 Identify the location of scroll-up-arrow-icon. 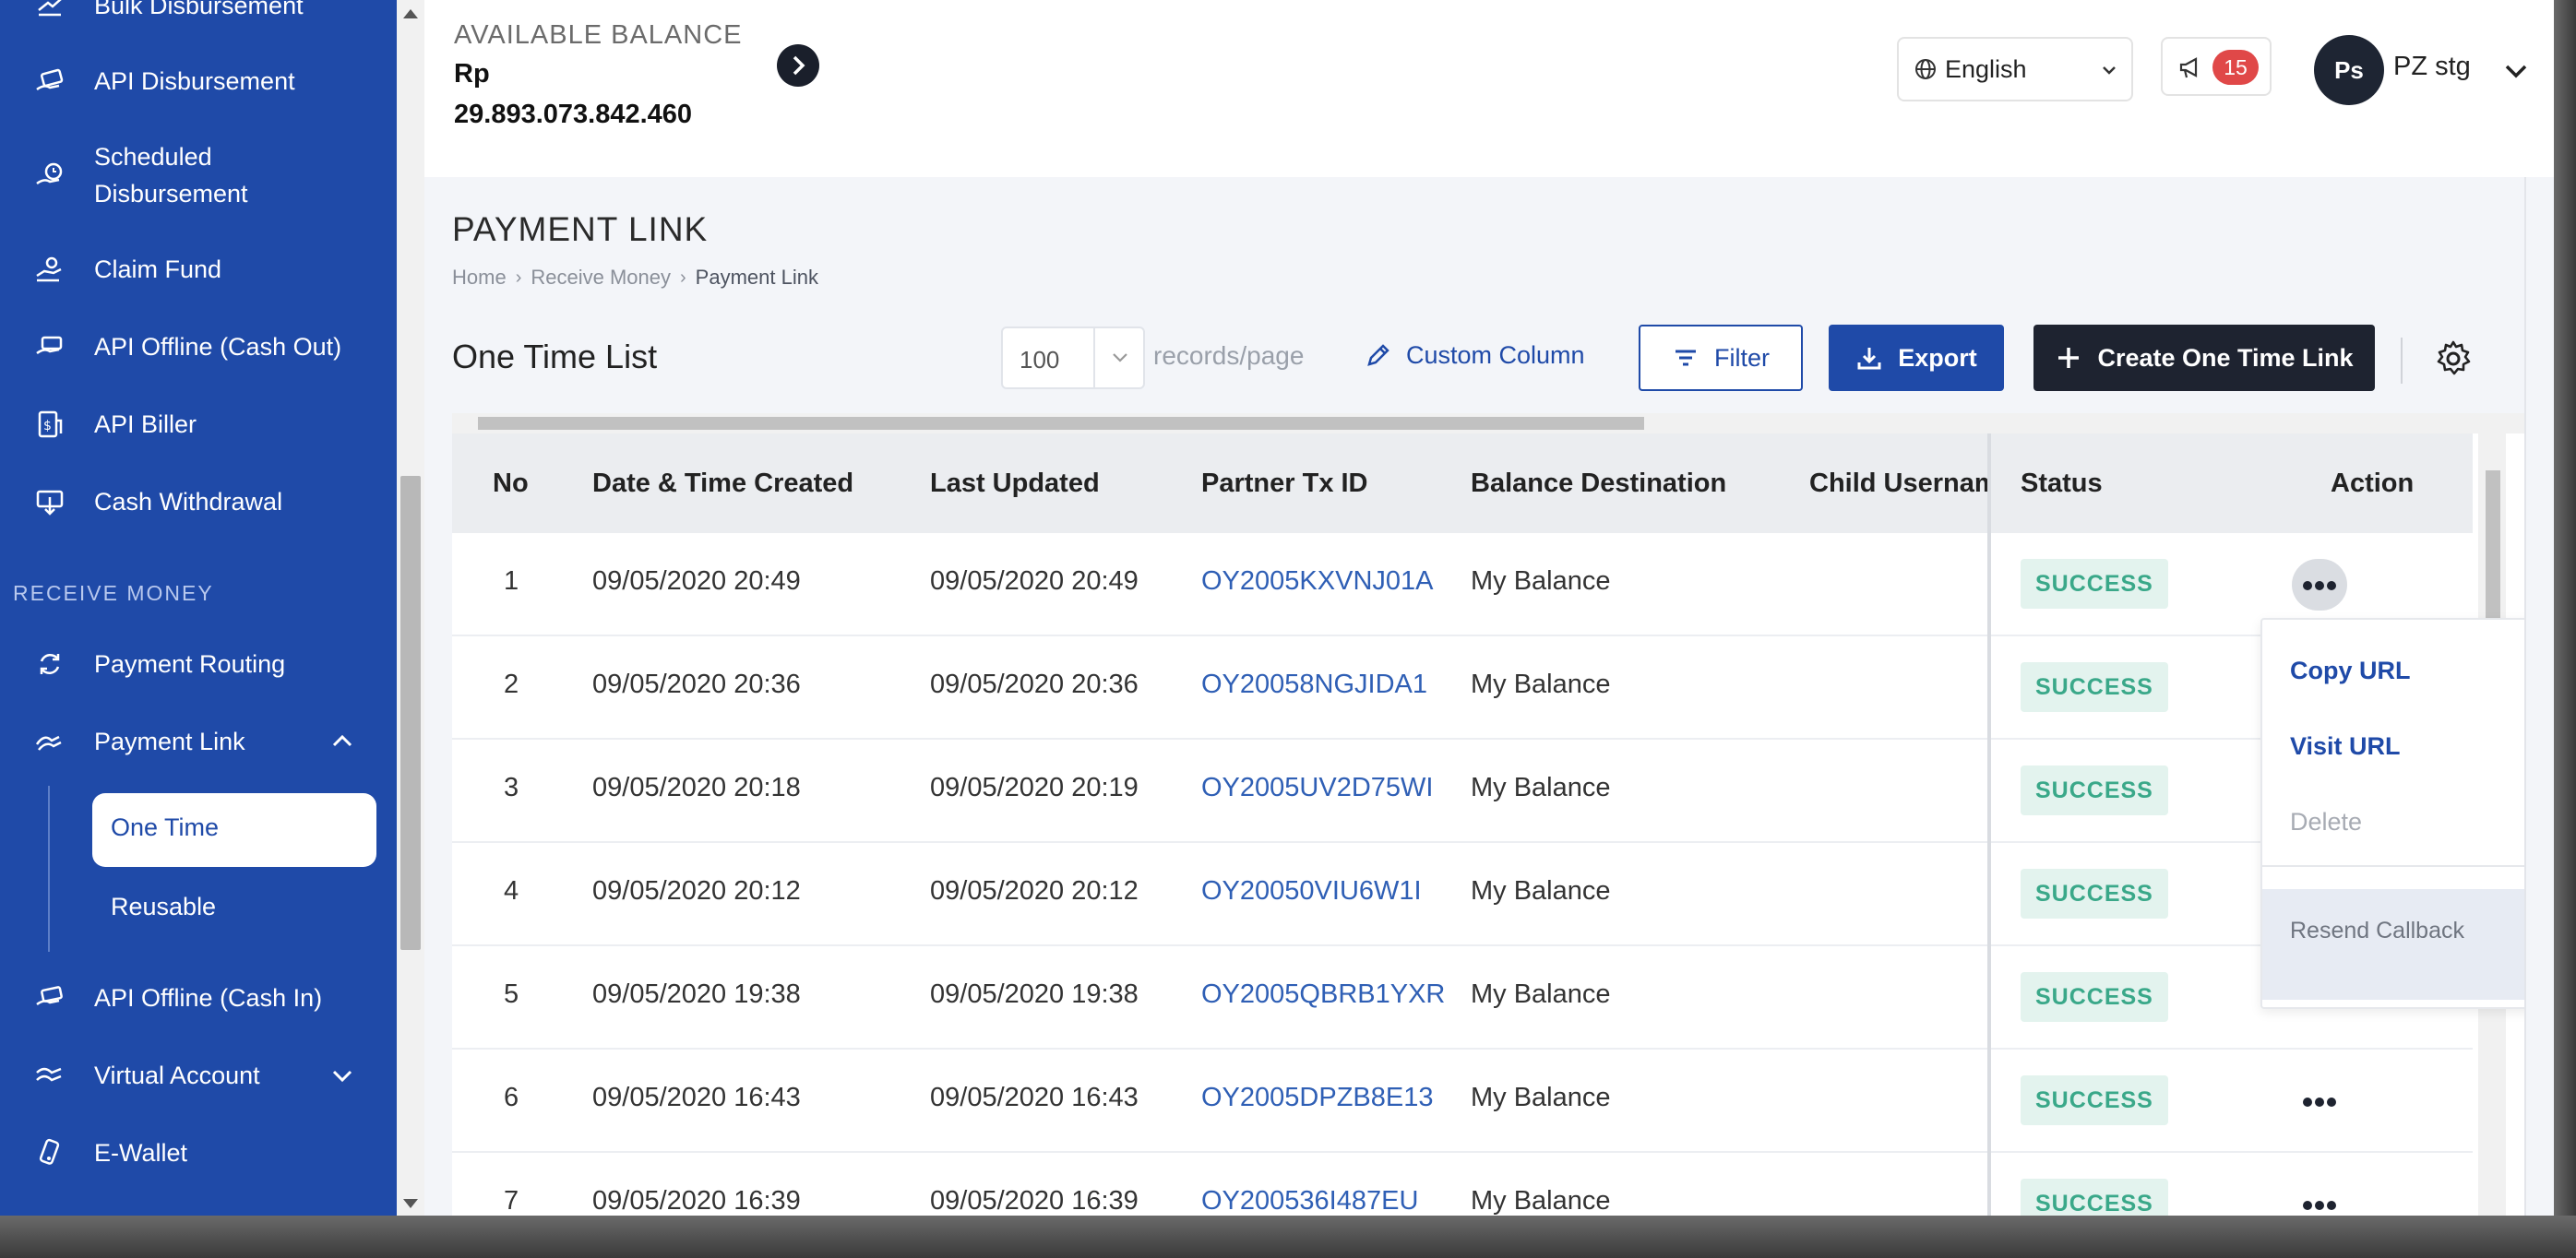
(411, 13).